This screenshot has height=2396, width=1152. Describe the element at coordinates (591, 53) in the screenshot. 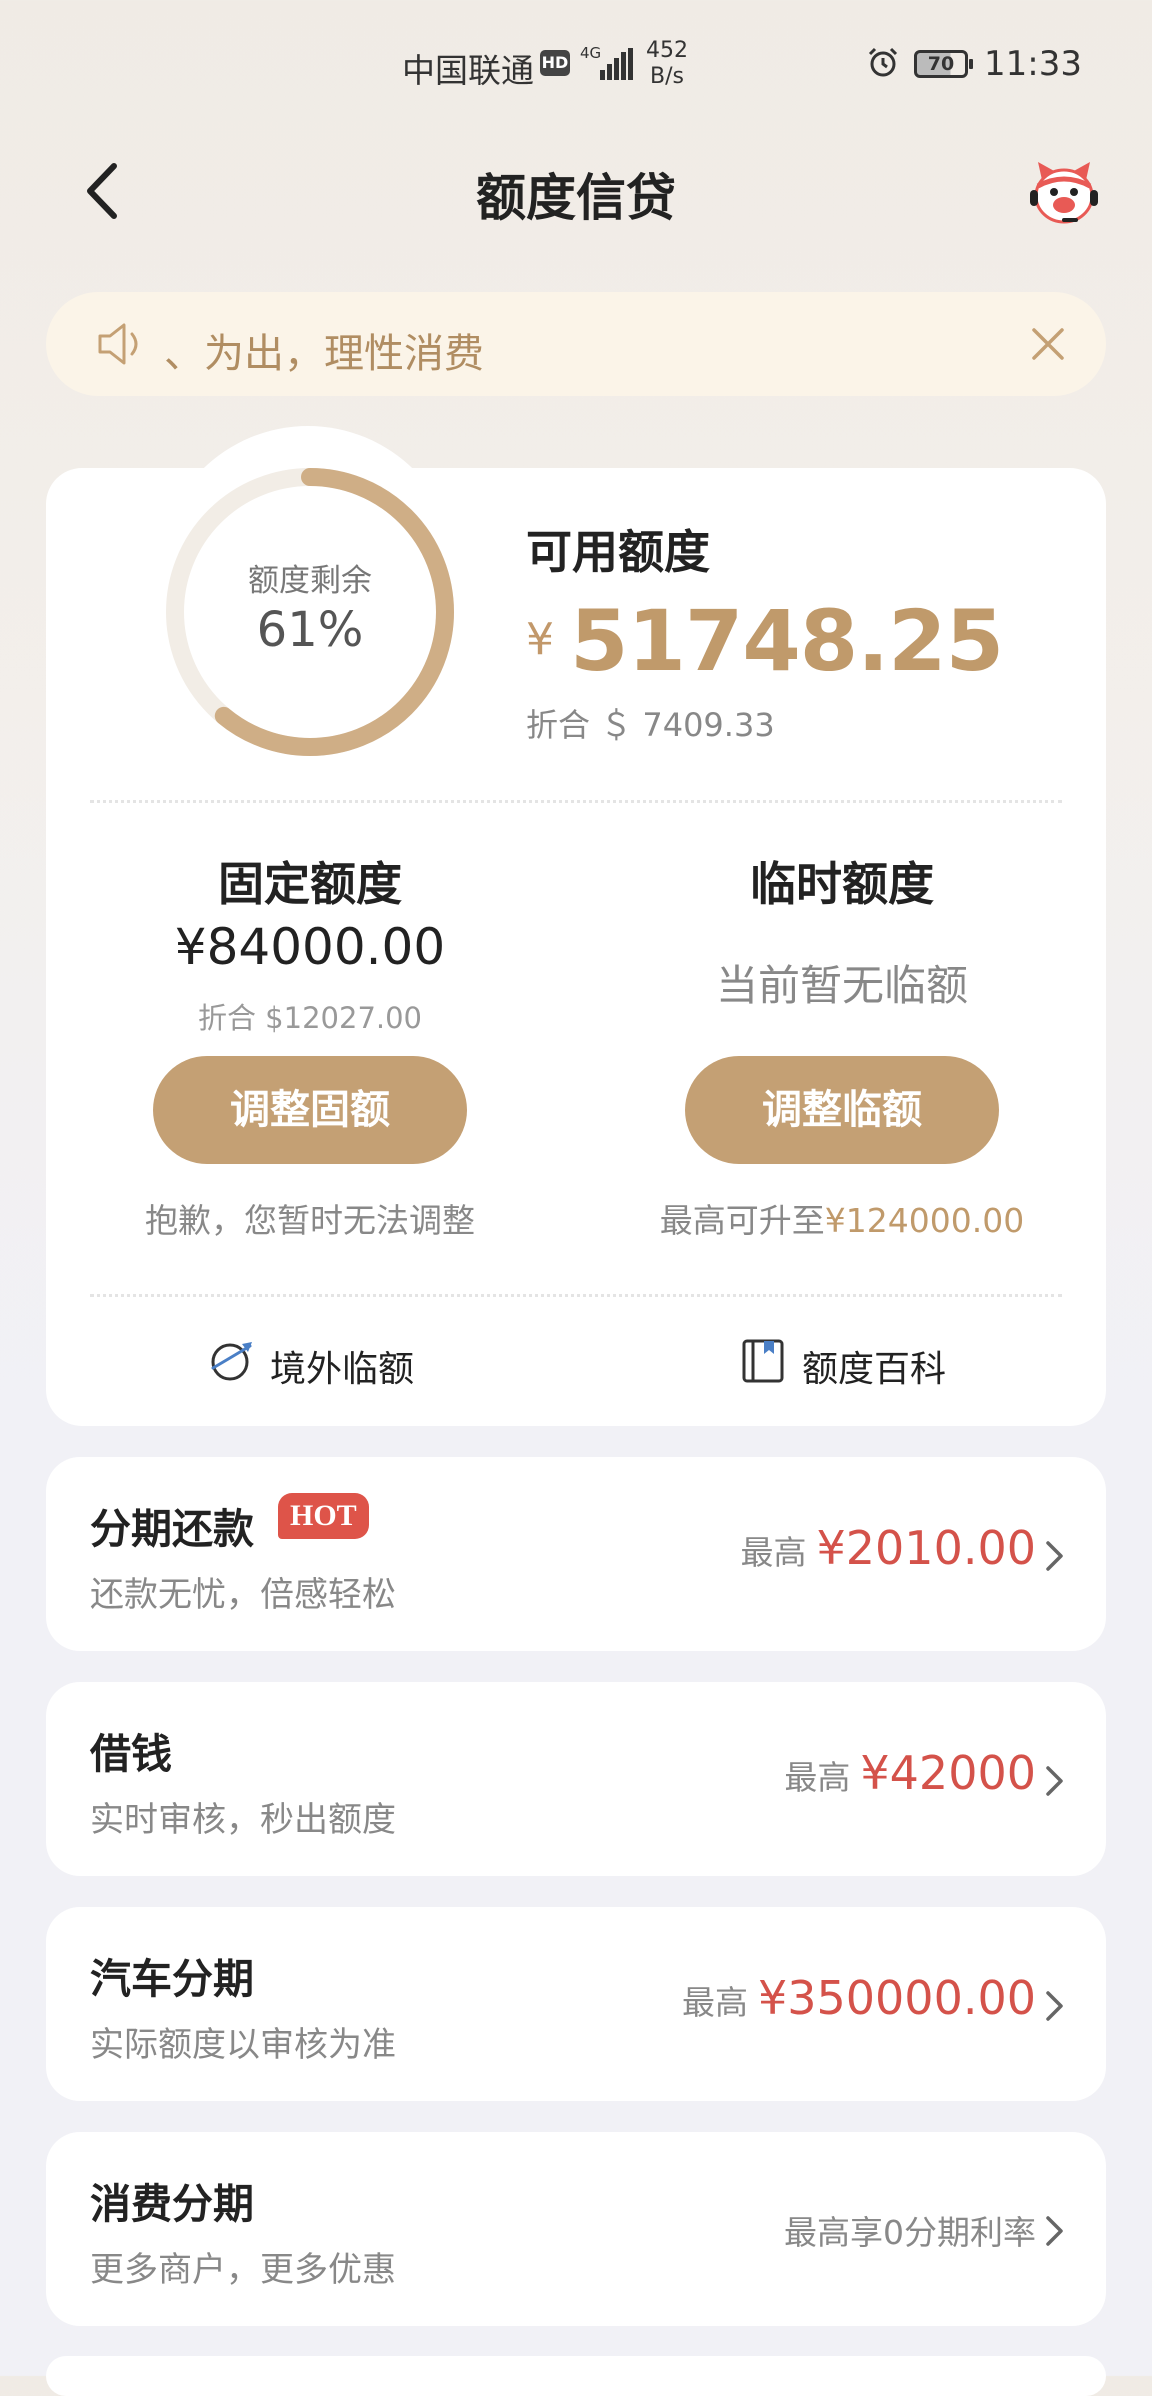

I see `network-type: 4G` at that location.